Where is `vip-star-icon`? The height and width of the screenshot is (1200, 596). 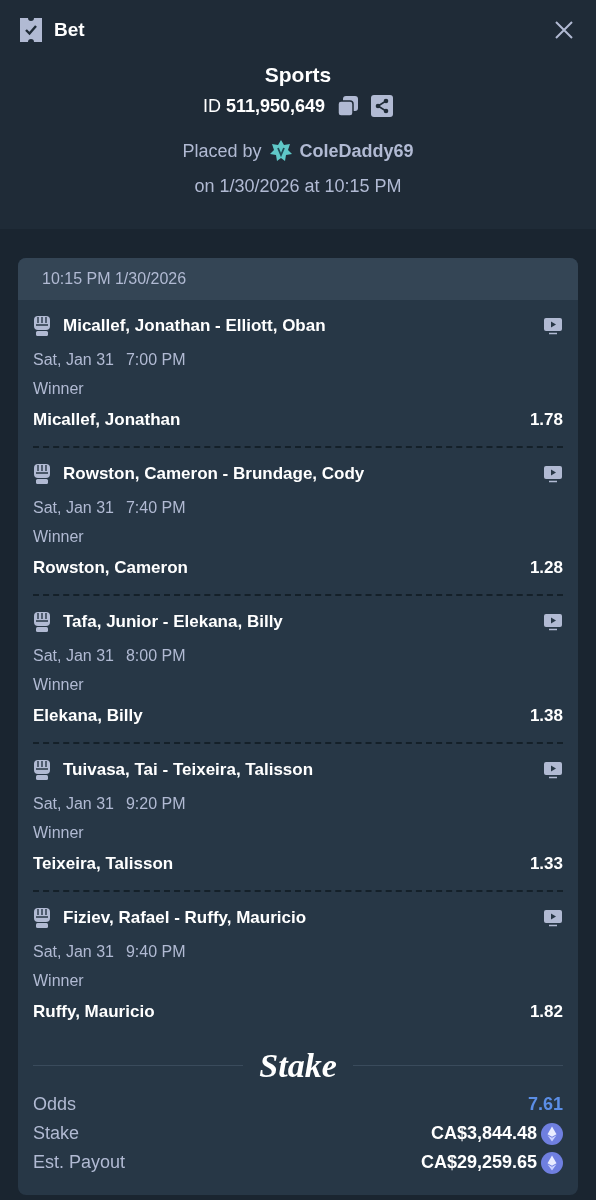
vip-star-icon is located at coordinates (280, 151).